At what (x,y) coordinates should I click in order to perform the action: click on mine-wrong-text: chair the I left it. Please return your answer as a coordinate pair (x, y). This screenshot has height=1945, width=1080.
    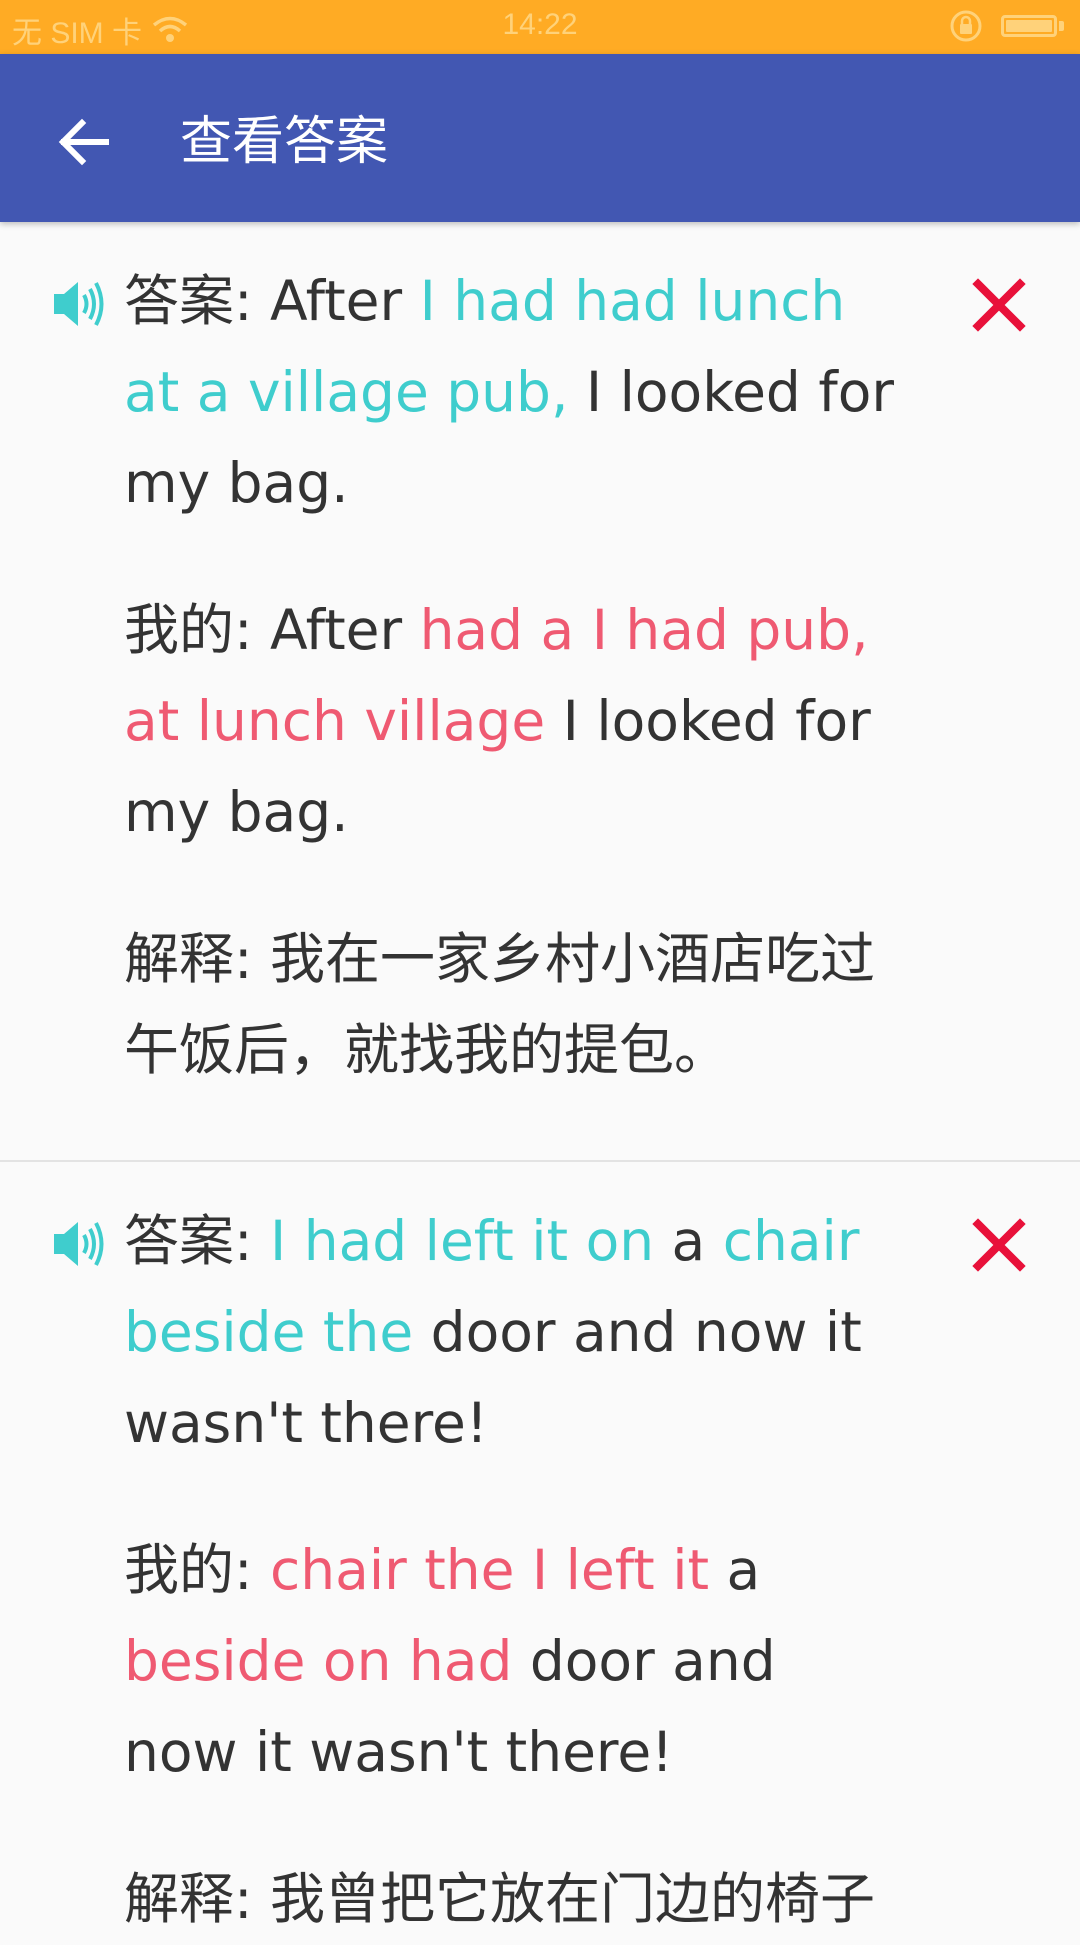
    Looking at the image, I should click on (490, 1570).